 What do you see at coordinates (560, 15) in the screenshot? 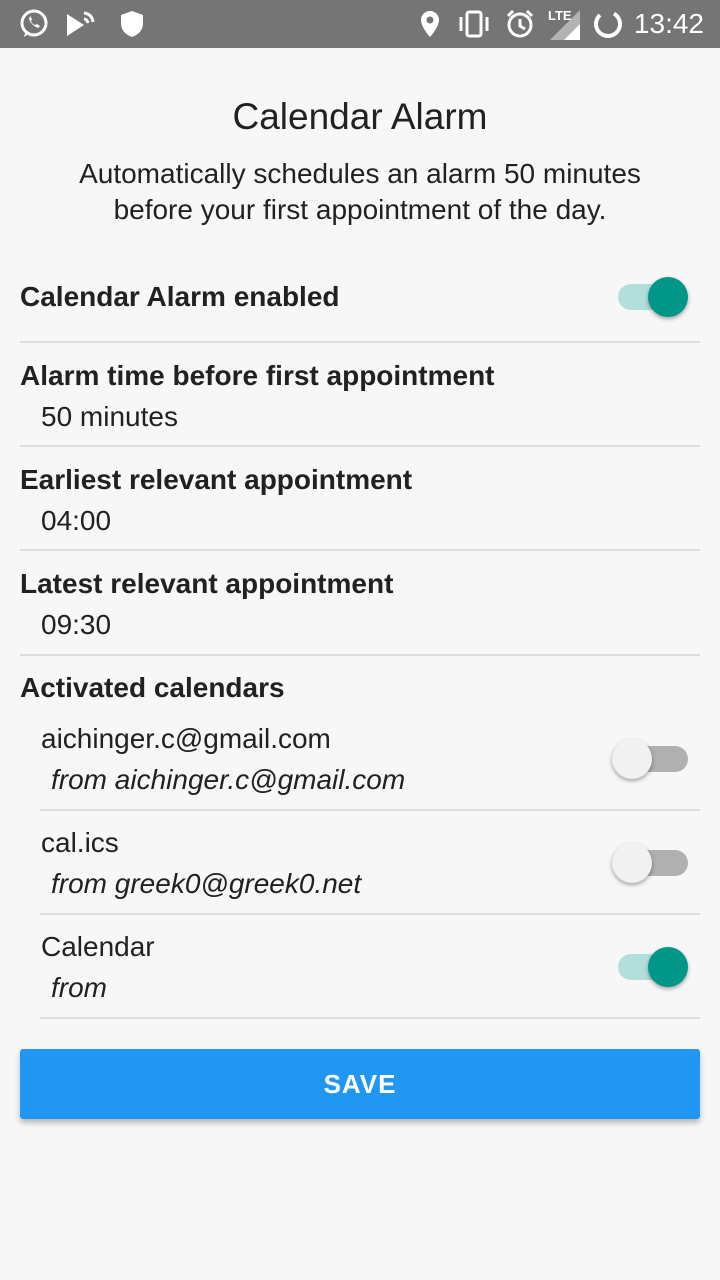
I see `network-type-label: LTE` at bounding box center [560, 15].